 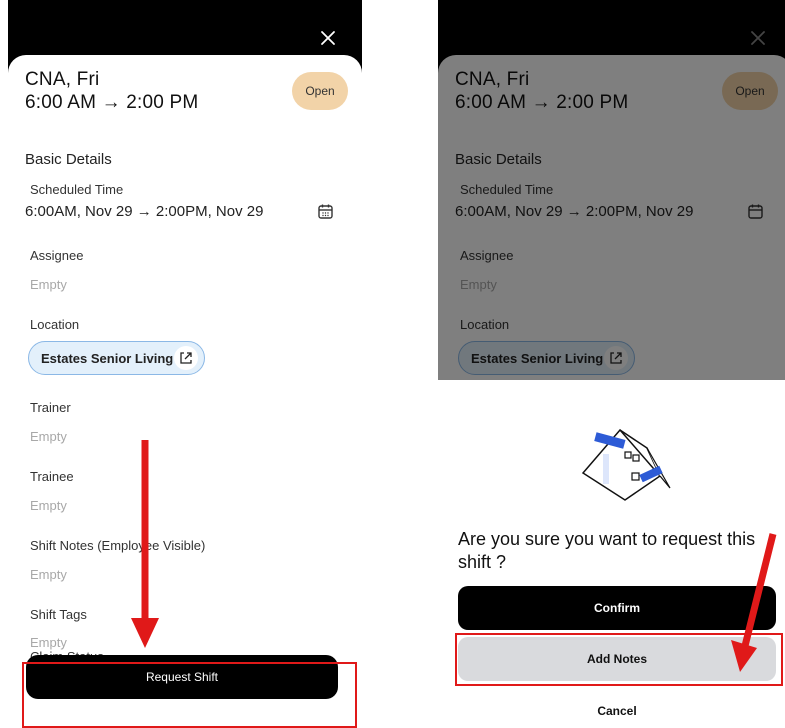 I want to click on location-label: Location, so click(x=55, y=324).